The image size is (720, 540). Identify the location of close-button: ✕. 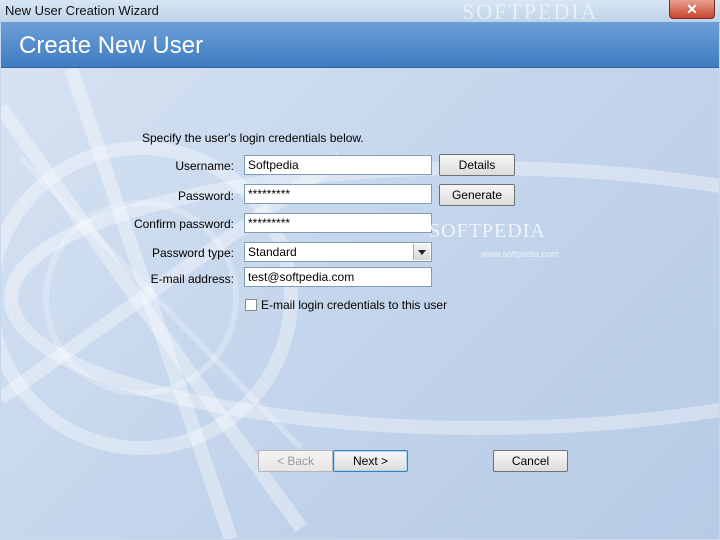
(692, 9).